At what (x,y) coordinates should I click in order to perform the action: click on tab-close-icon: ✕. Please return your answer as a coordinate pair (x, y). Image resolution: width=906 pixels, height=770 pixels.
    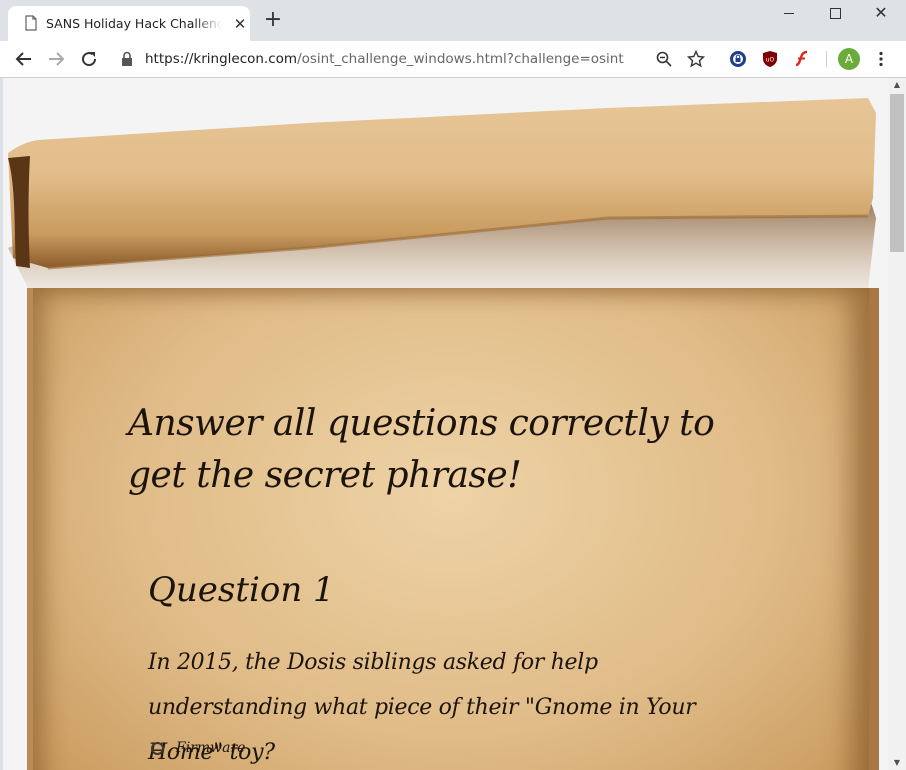
    Looking at the image, I should click on (240, 24).